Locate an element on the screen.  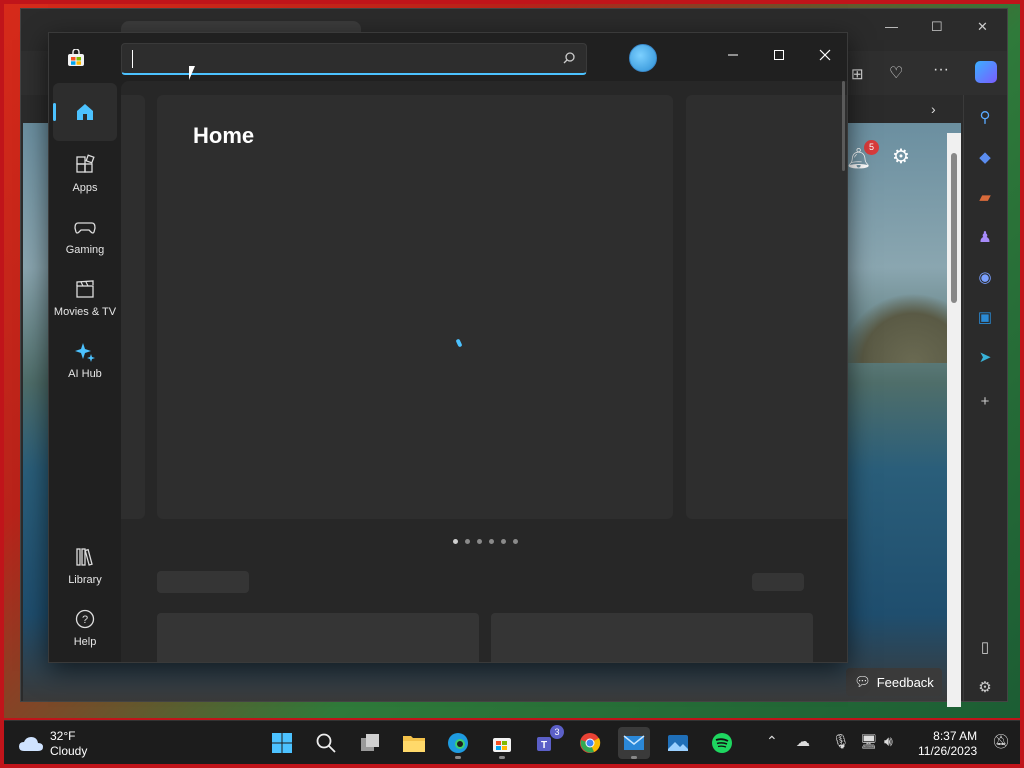
taskbar-chrome is located at coordinates (590, 743).